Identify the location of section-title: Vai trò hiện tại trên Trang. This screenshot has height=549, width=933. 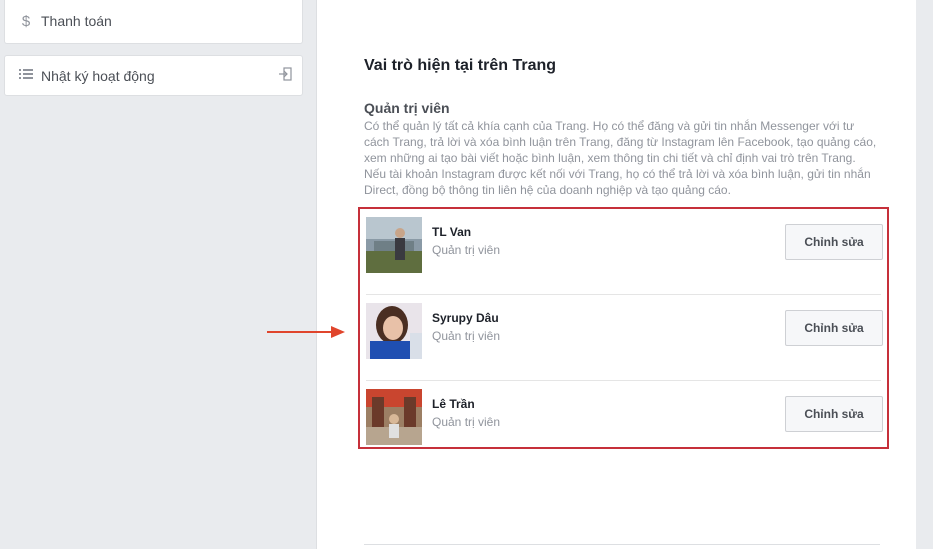
(460, 65).